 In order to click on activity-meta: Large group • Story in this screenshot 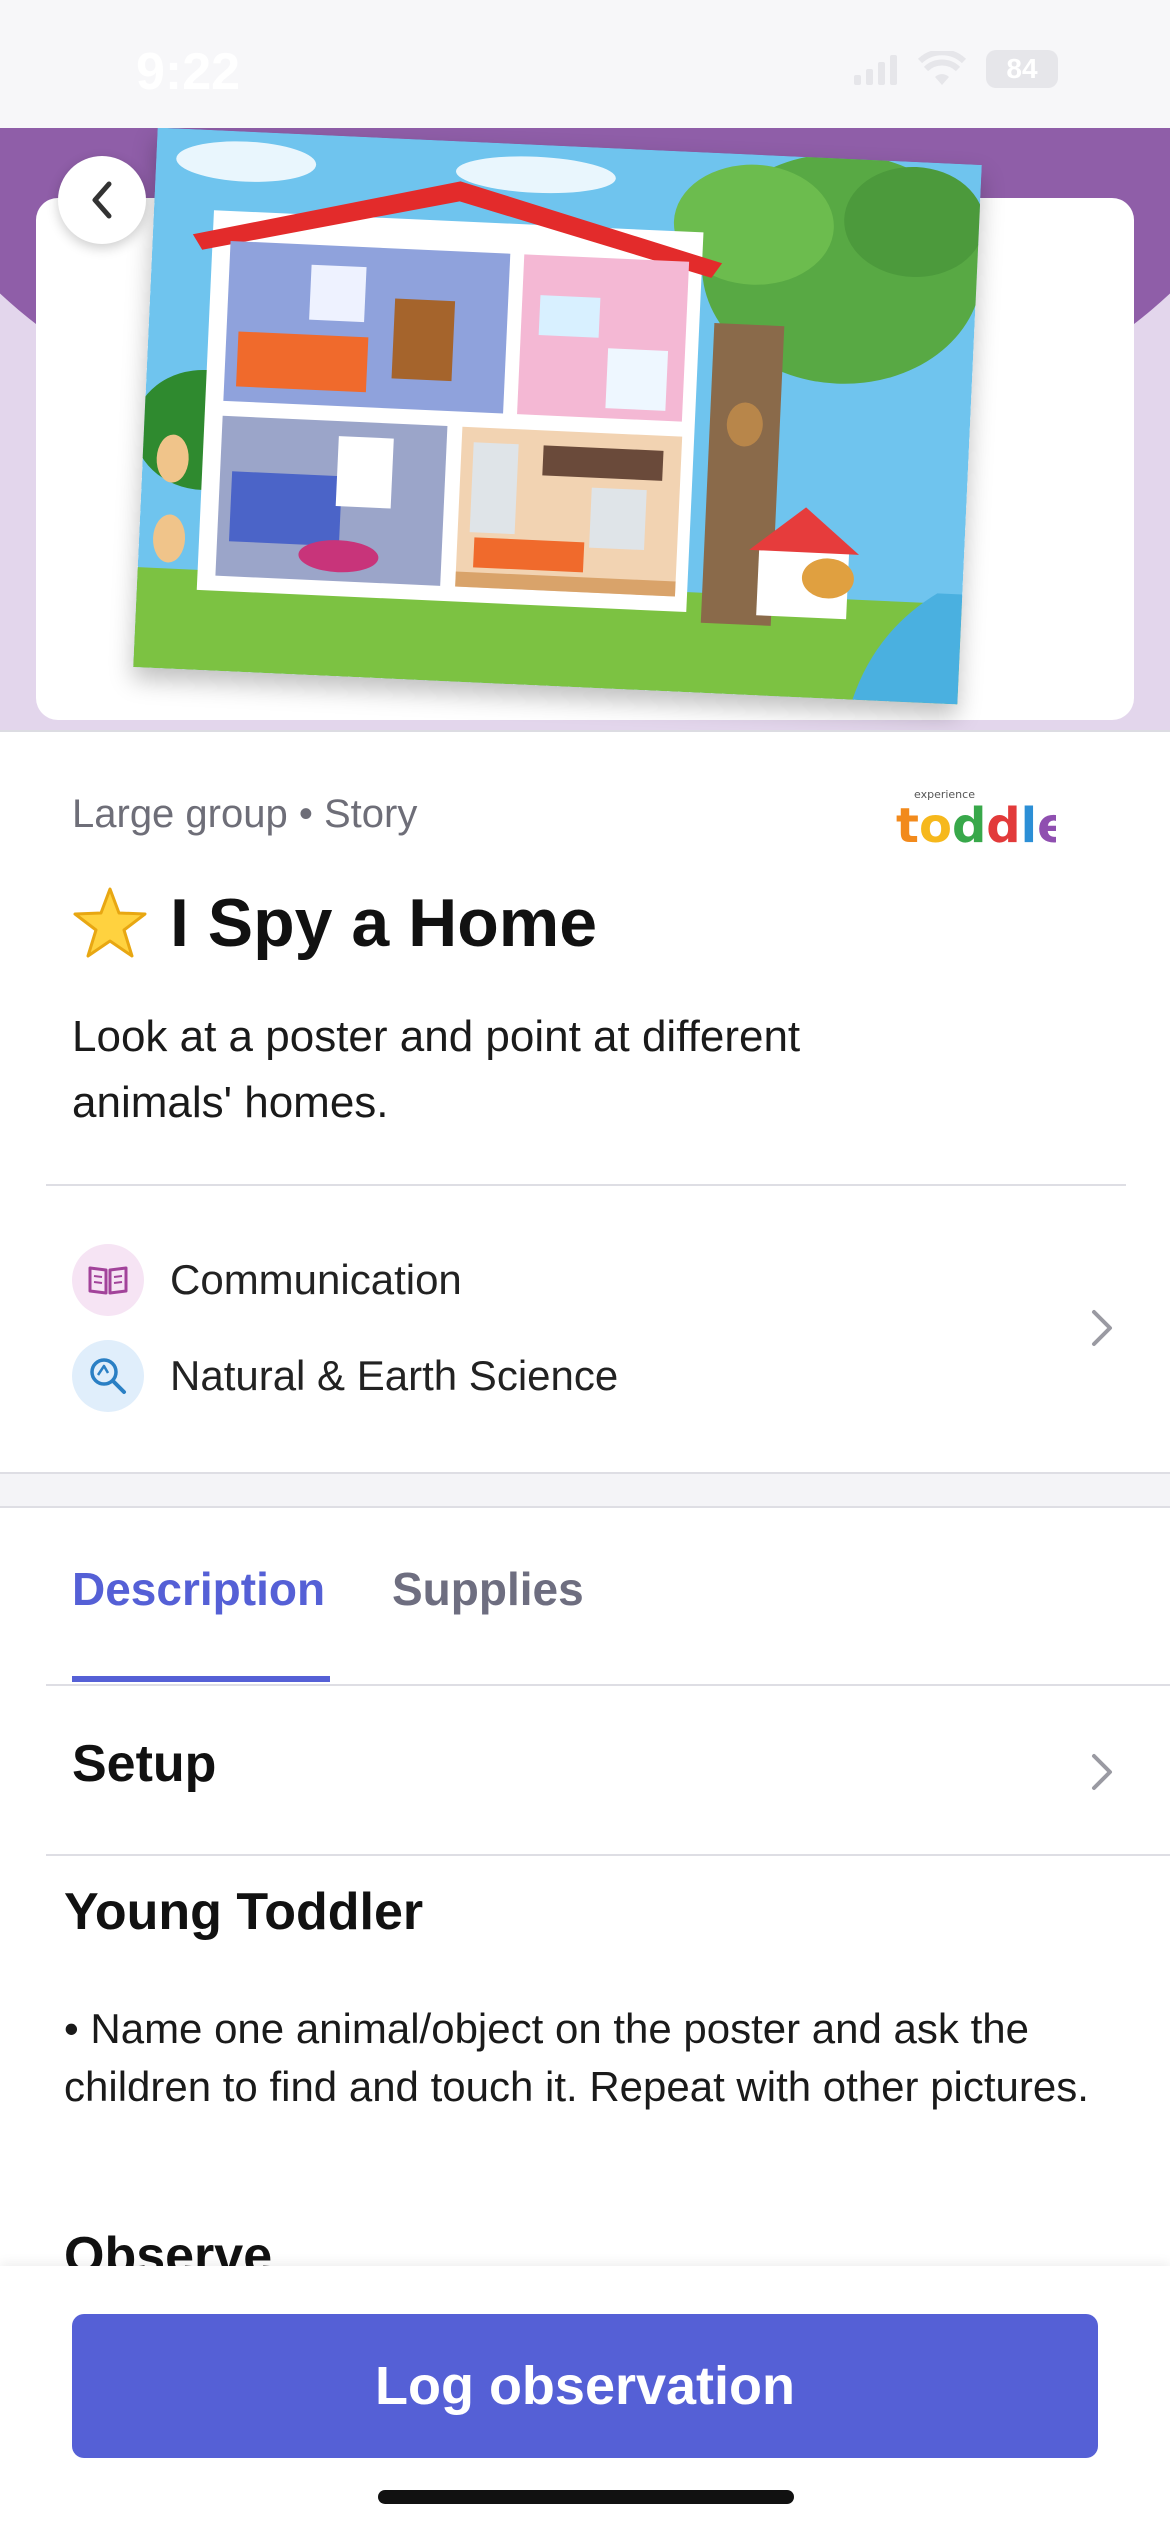, I will do `click(245, 814)`.